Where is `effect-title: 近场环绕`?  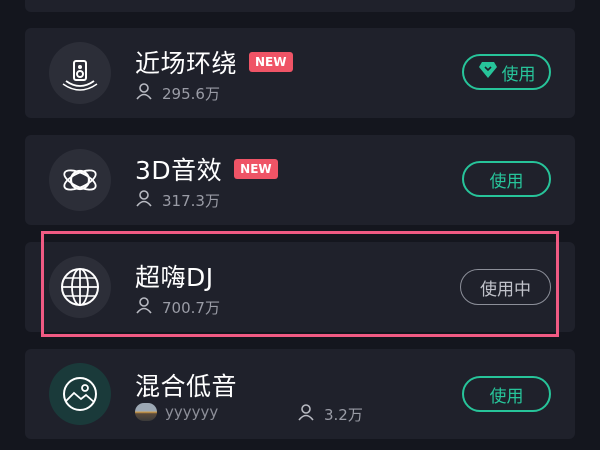 effect-title: 近场环绕 is located at coordinates (186, 63).